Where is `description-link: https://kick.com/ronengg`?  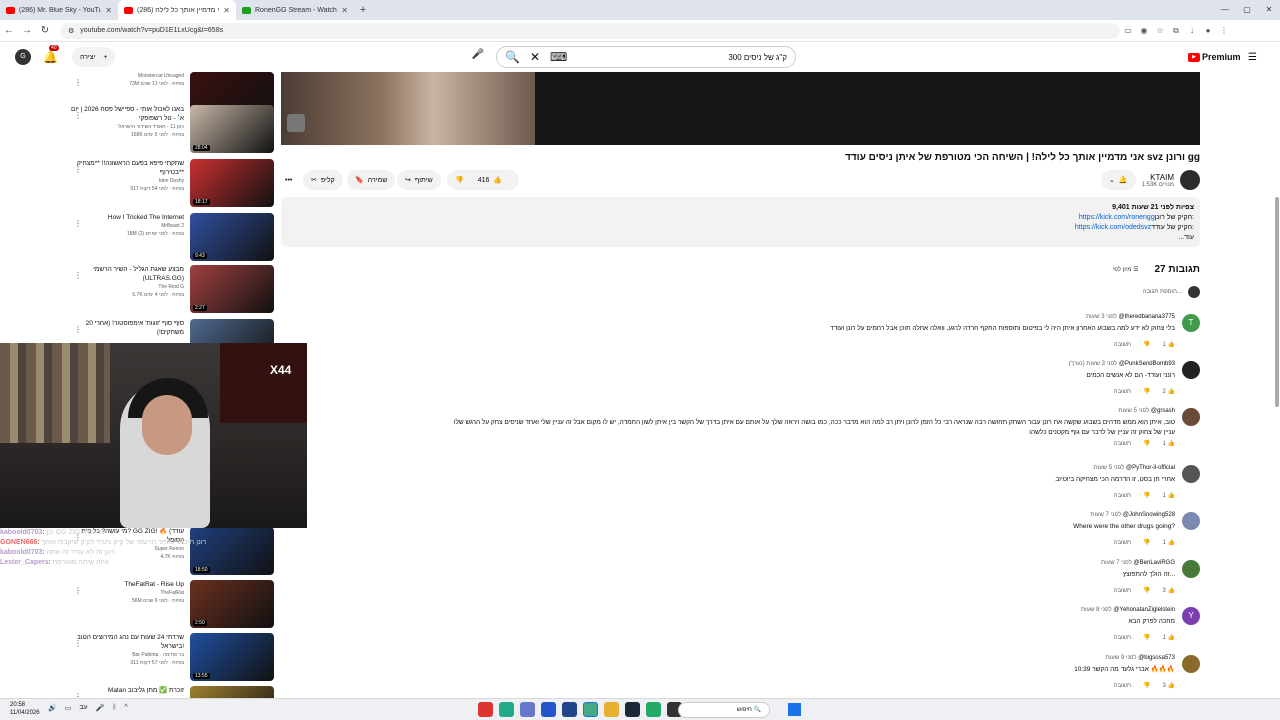 description-link: https://kick.com/ronengg is located at coordinates (1117, 217).